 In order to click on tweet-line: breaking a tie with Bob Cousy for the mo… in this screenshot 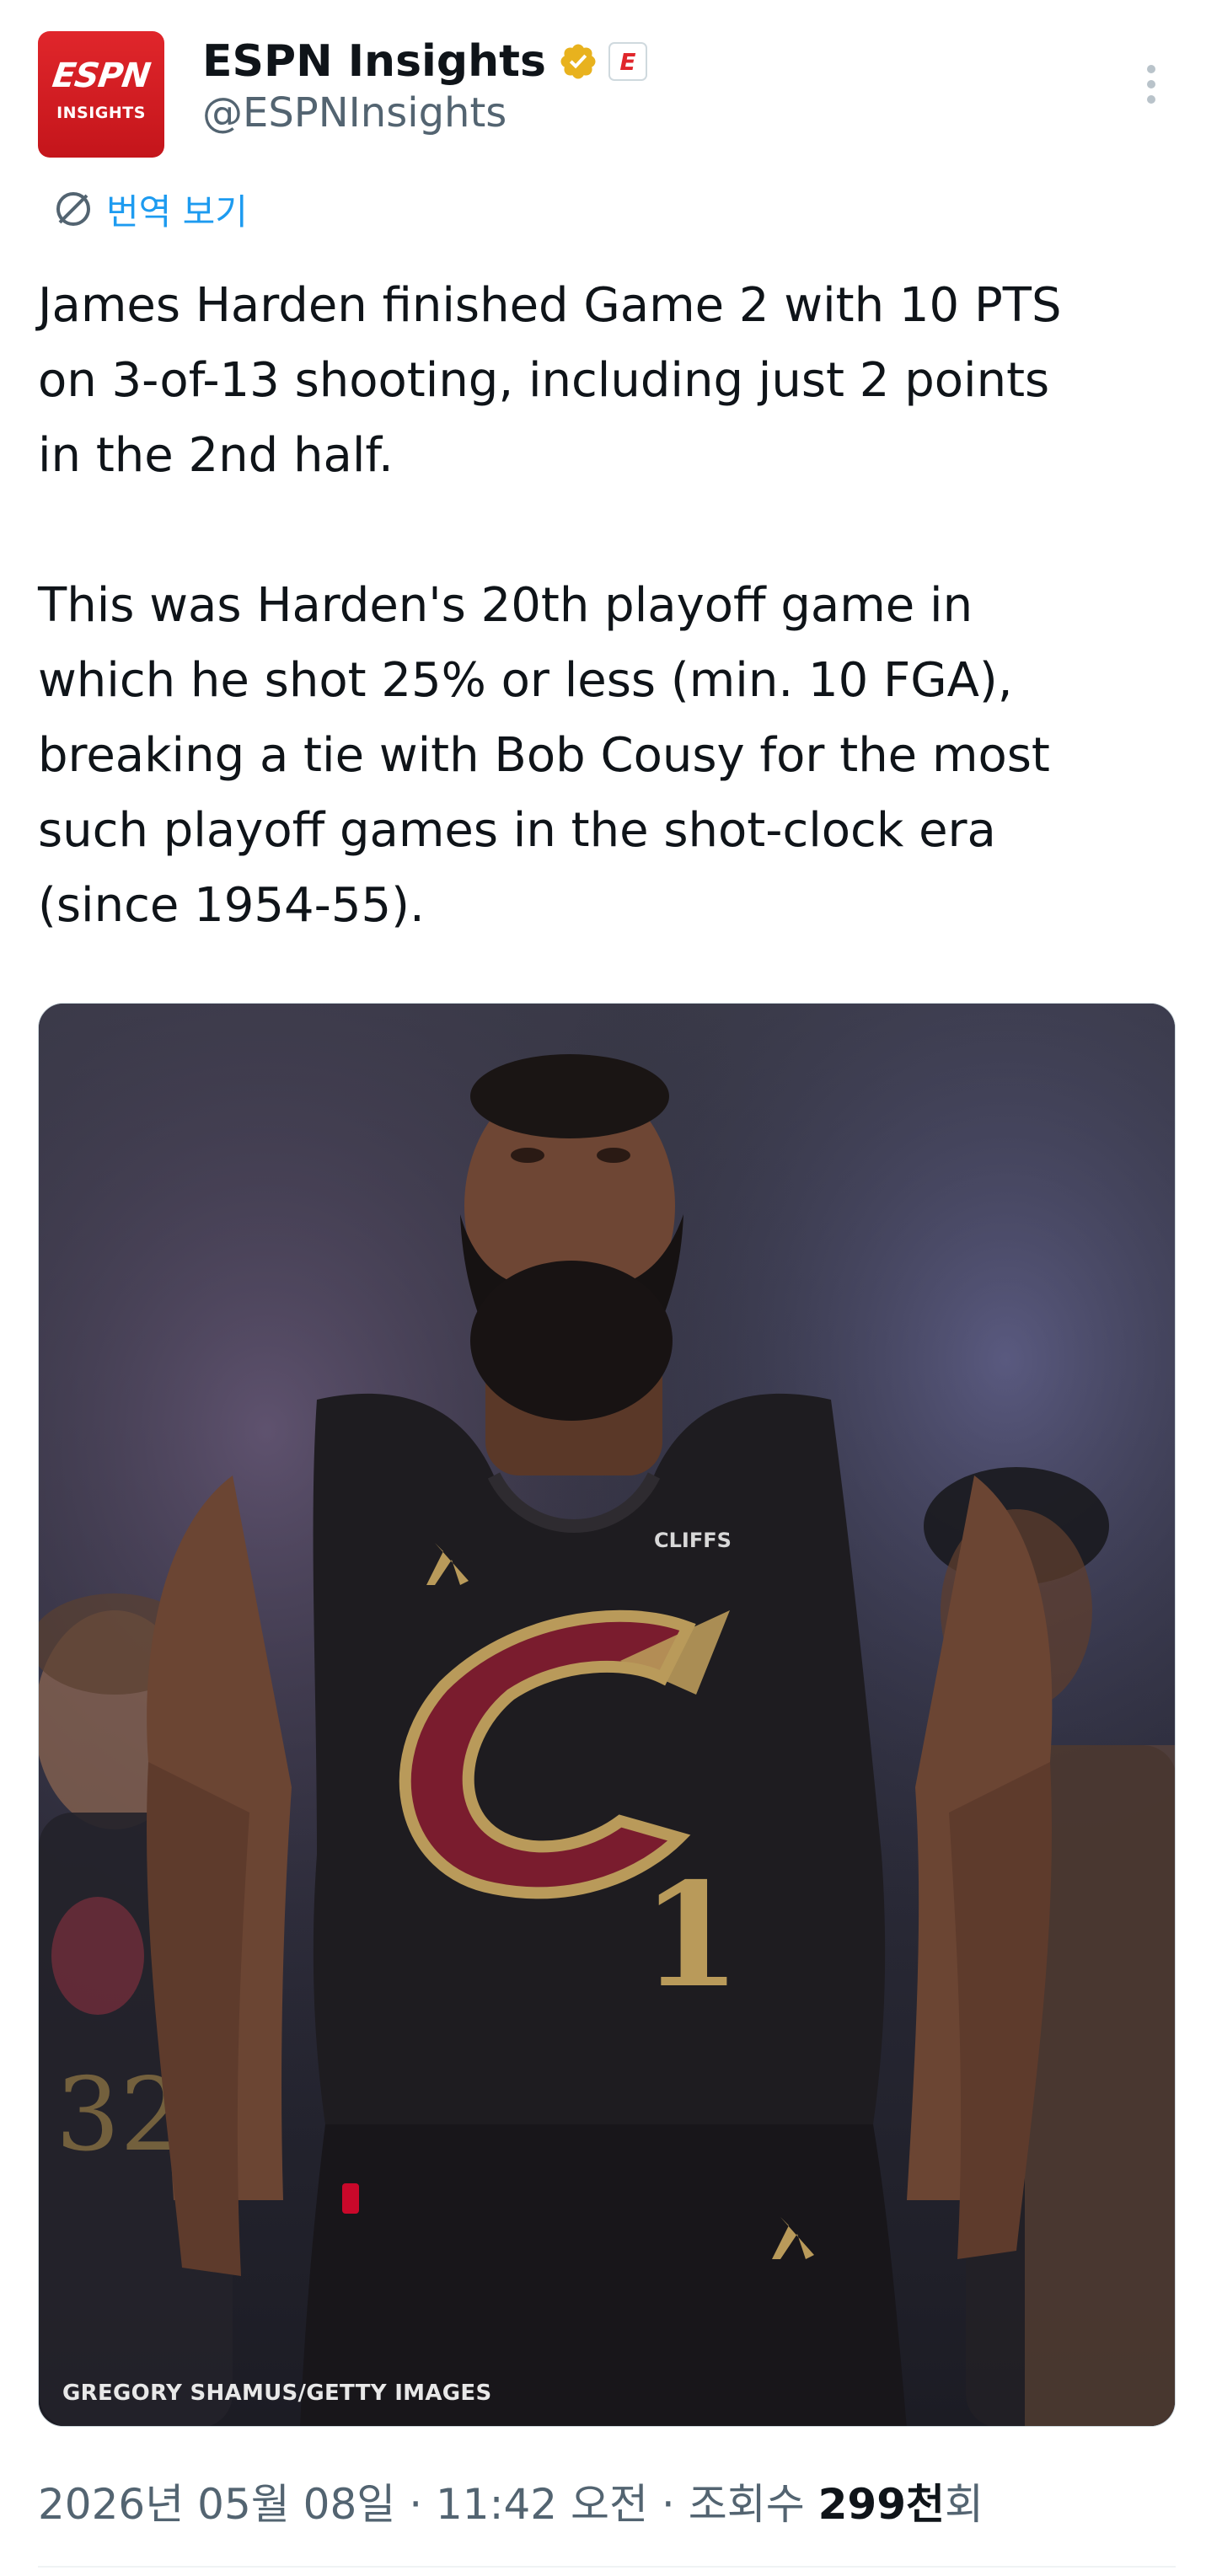, I will do `click(544, 755)`.